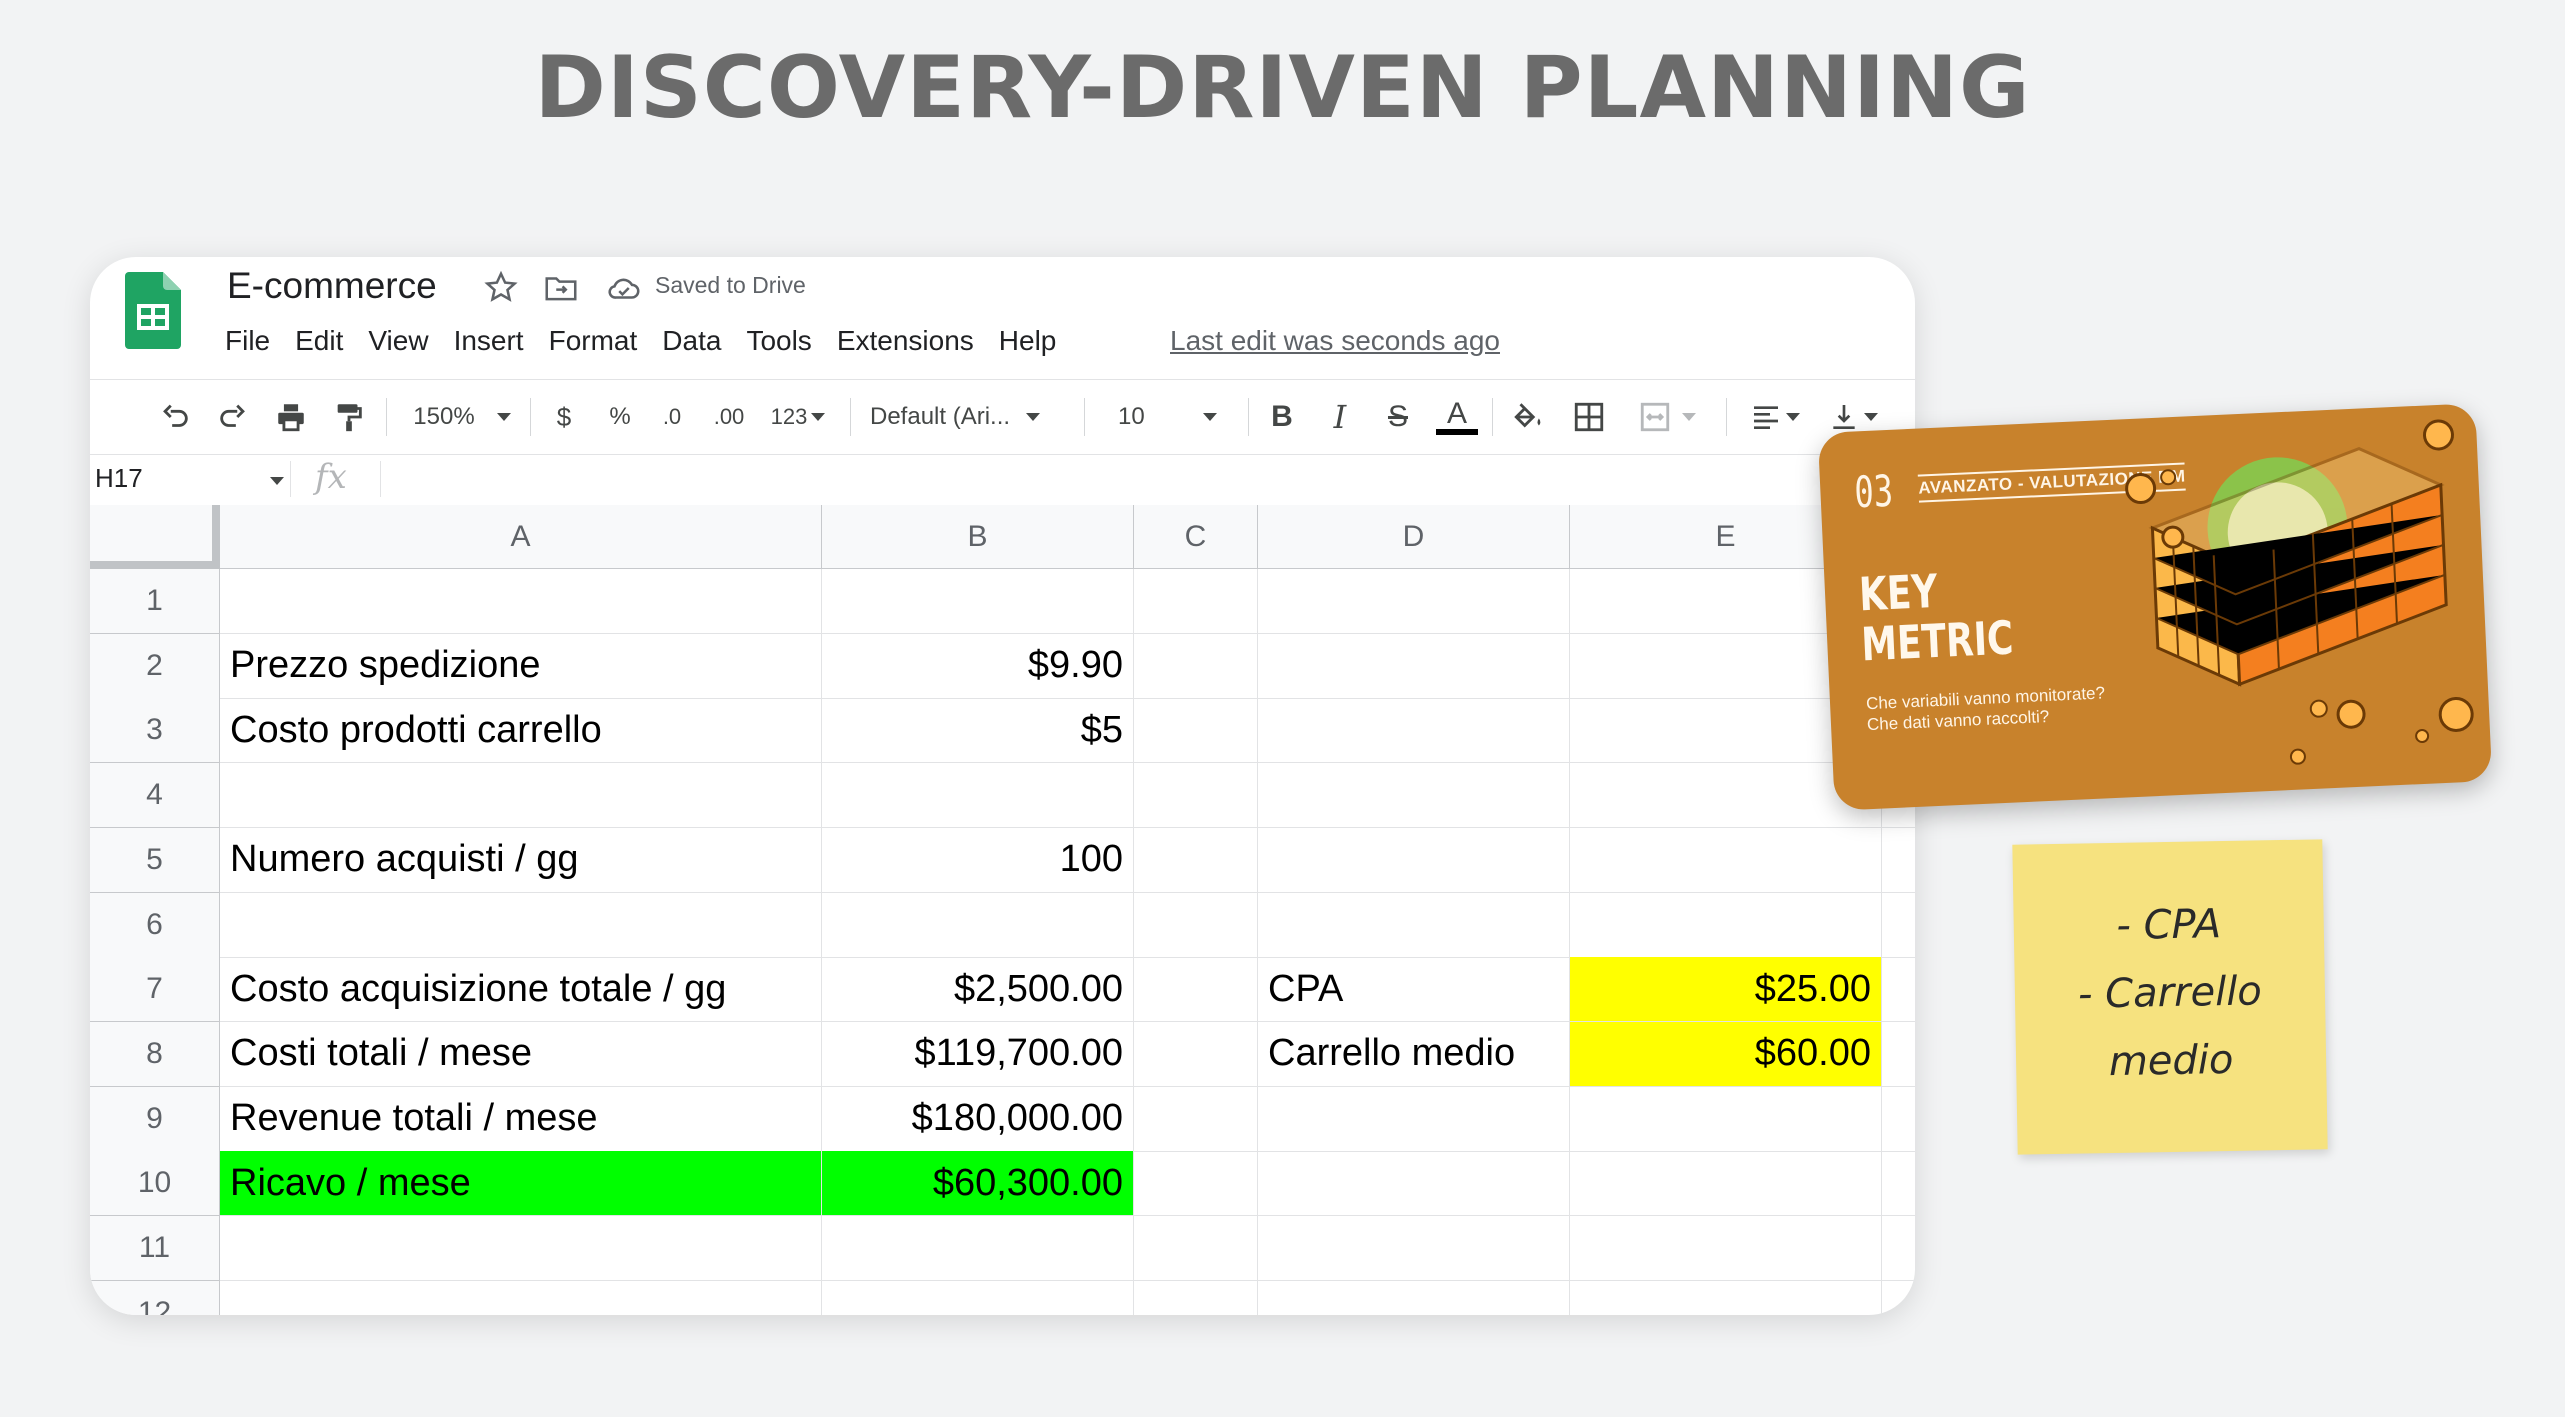 This screenshot has height=1417, width=2565. I want to click on row-header: 8, so click(155, 1054).